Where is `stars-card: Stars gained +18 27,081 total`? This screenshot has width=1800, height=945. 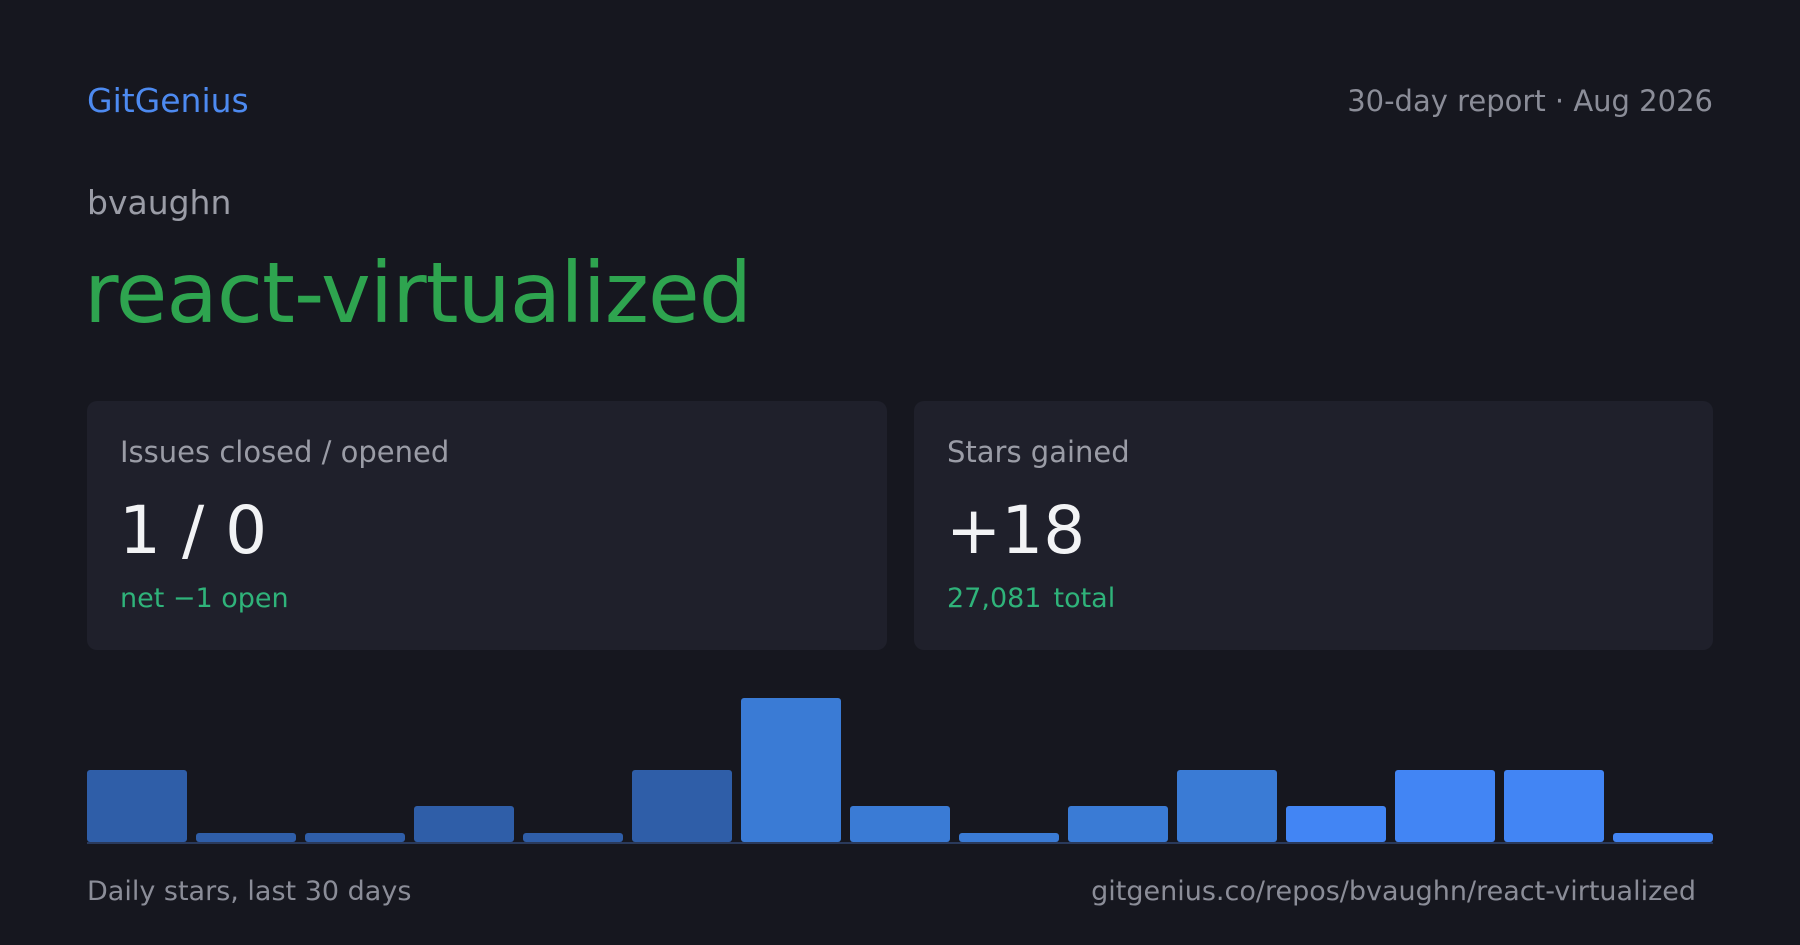
stars-card: Stars gained +18 27,081 total is located at coordinates (1313, 525).